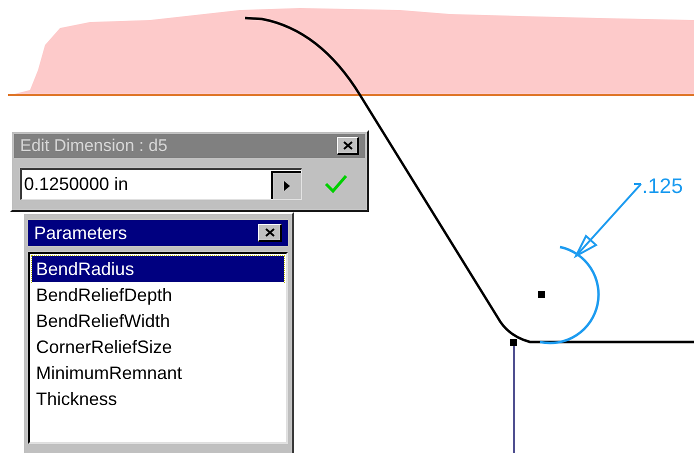 This screenshot has width=694, height=453. I want to click on window-title: Edit Dimension : d5, so click(94, 146).